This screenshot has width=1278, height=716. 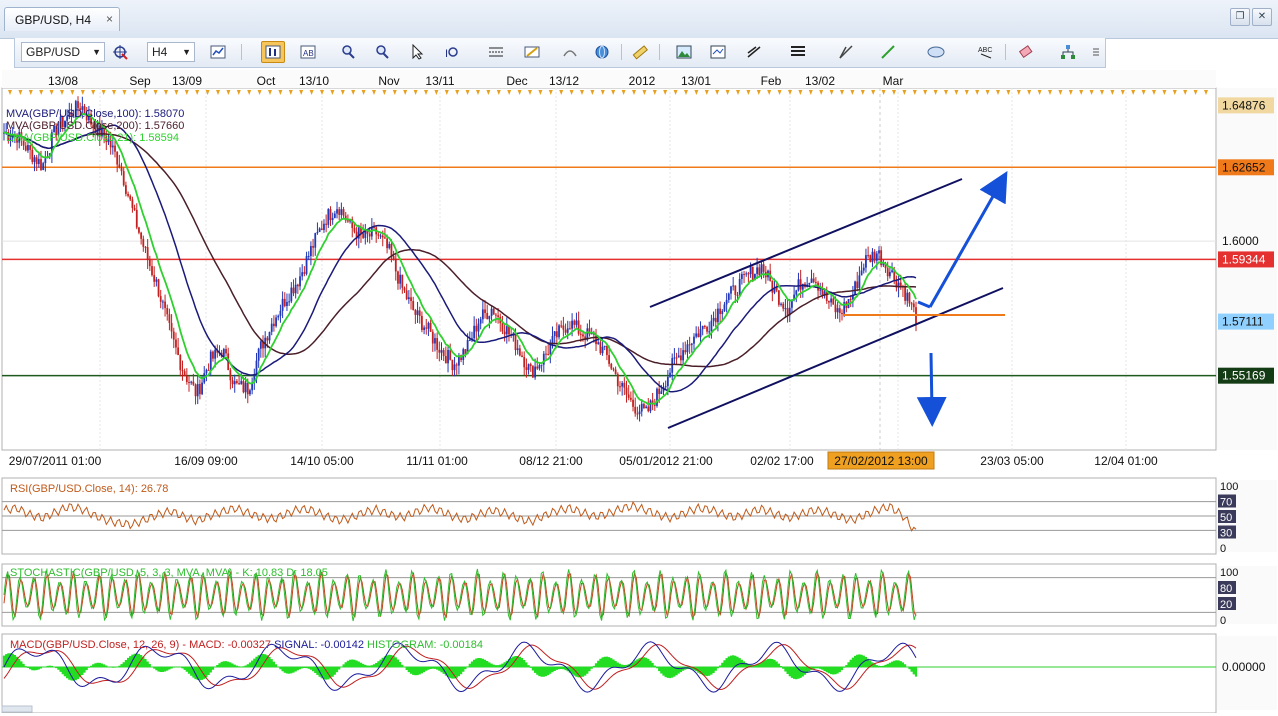 I want to click on chart-tab-label: GBP/USD, H4, so click(x=53, y=20).